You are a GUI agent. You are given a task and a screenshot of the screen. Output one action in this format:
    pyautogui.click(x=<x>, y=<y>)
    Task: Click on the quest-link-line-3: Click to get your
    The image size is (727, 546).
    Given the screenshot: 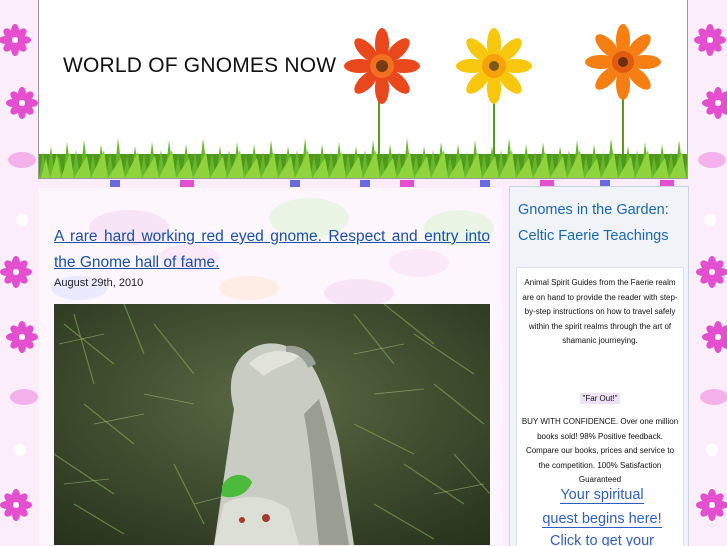 What is the action you would take?
    pyautogui.click(x=602, y=538)
    